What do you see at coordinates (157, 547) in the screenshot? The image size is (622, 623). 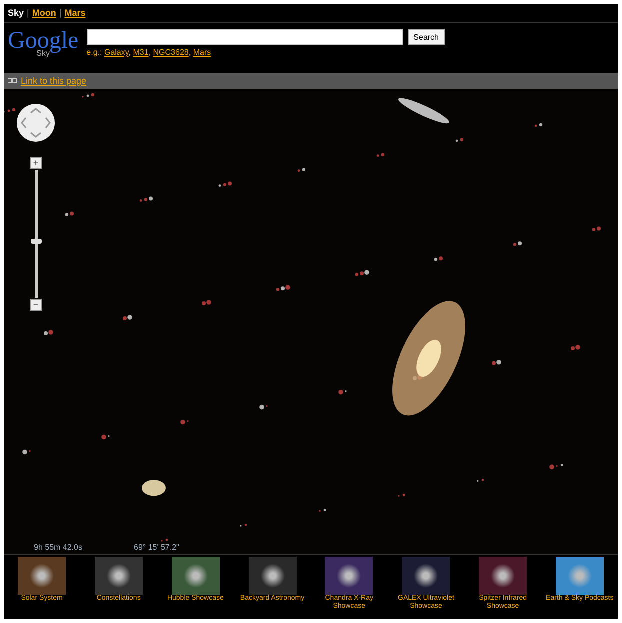 I see `declination: 69° 15' 57.2"` at bounding box center [157, 547].